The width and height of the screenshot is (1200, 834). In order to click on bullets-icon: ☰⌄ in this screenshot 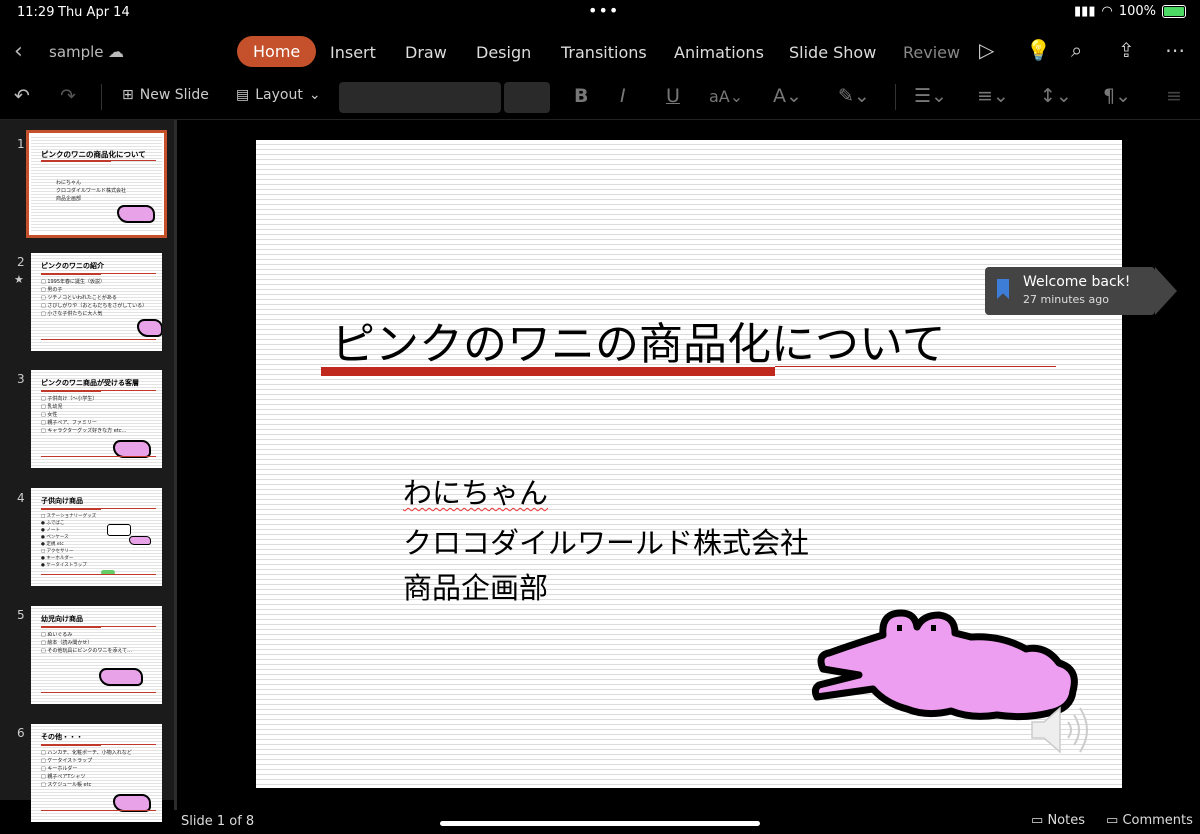, I will do `click(930, 96)`.